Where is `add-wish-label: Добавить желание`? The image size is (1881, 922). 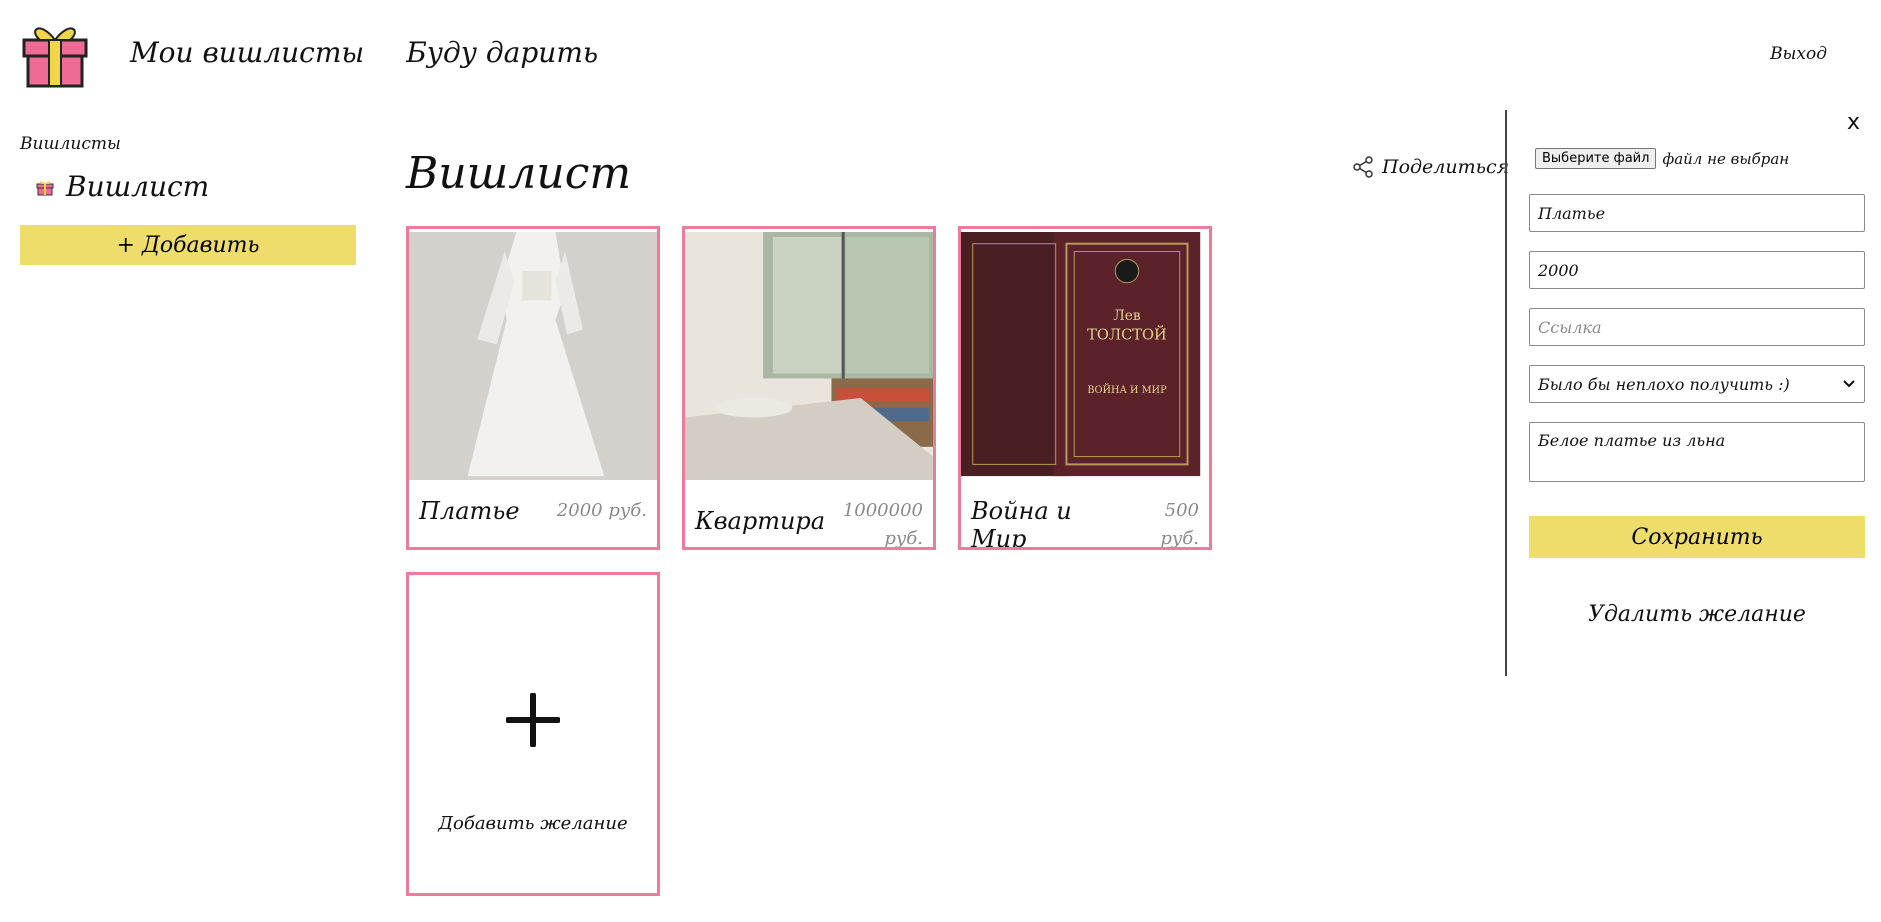 add-wish-label: Добавить желание is located at coordinates (533, 823).